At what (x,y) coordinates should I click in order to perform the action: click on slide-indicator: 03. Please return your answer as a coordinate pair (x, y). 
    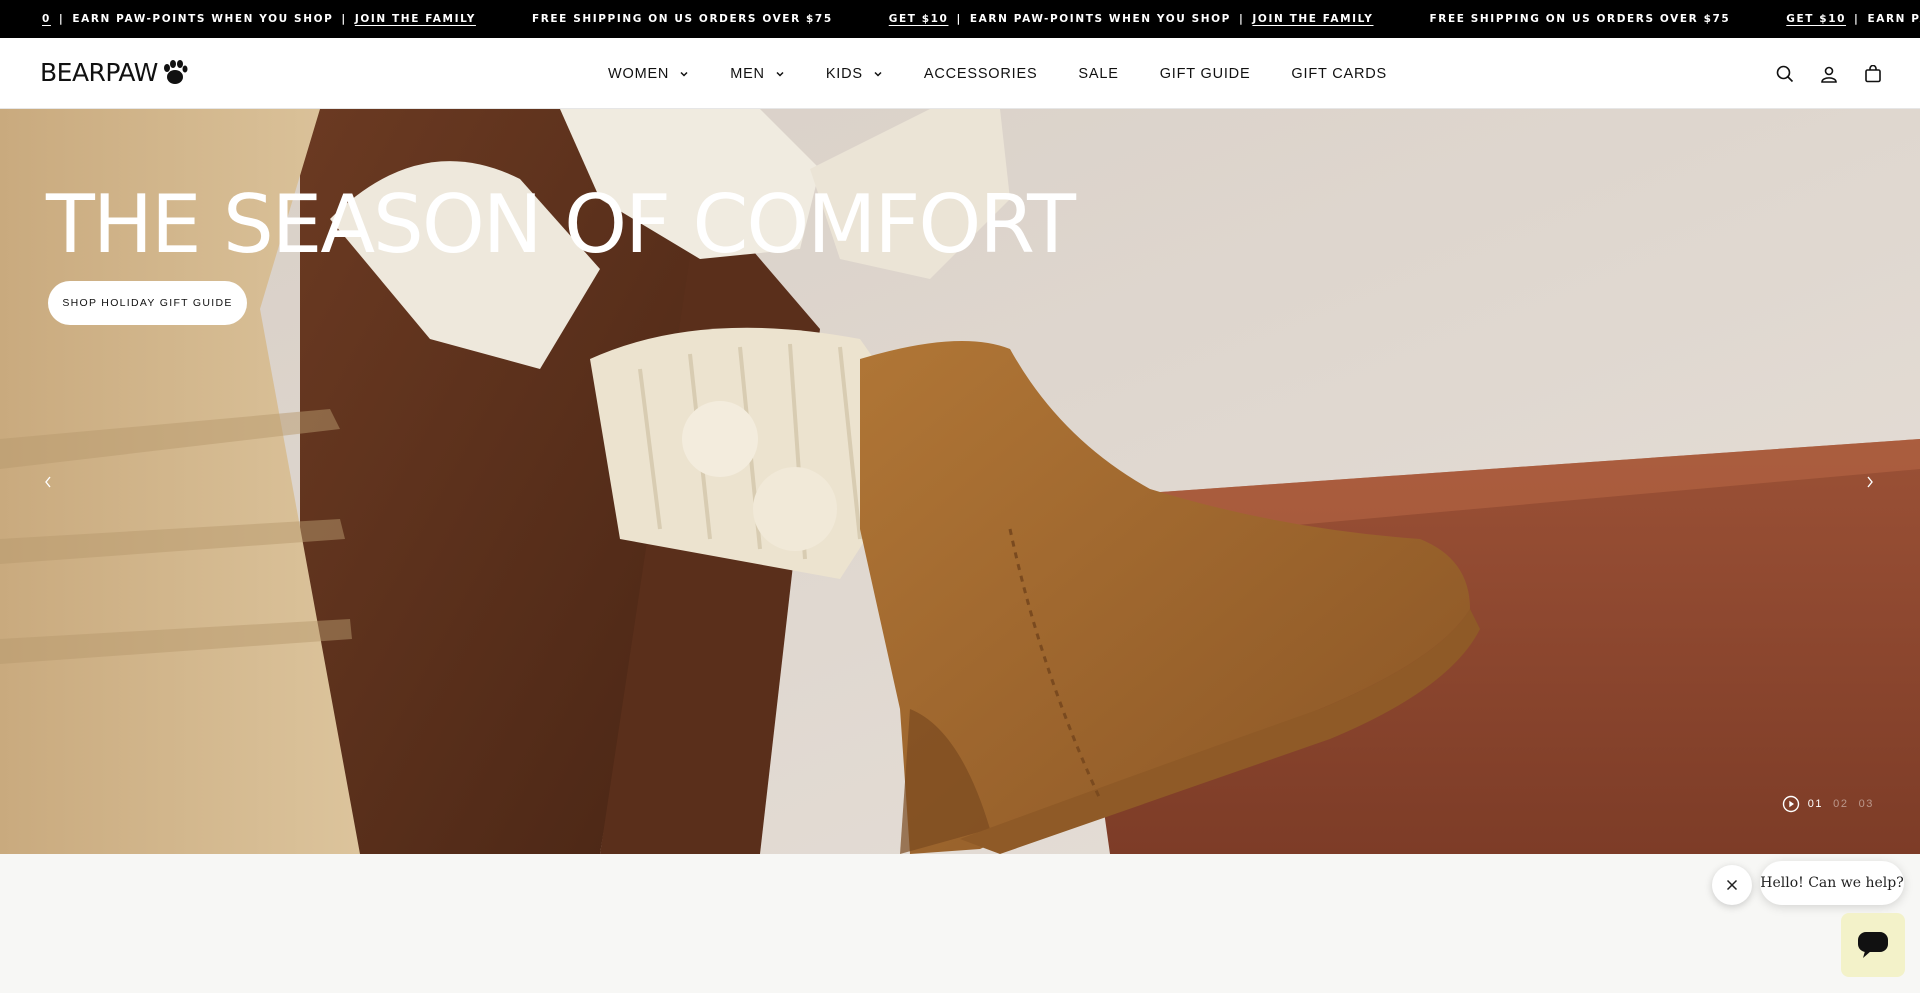
    Looking at the image, I should click on (1866, 804).